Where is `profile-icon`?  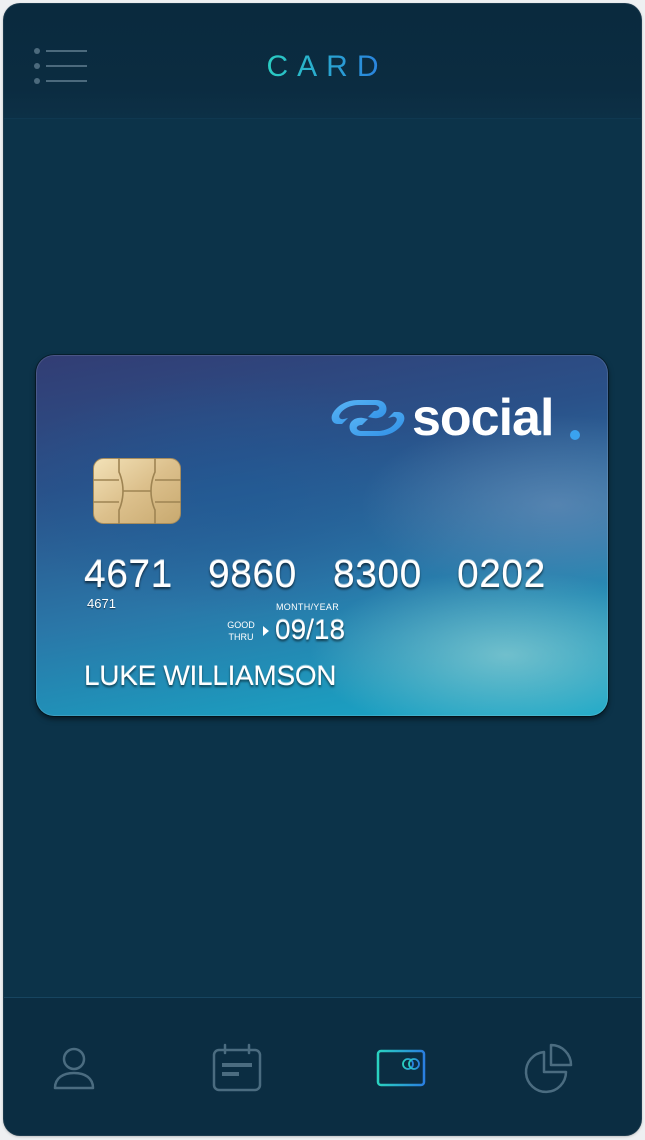
profile-icon is located at coordinates (74, 1068).